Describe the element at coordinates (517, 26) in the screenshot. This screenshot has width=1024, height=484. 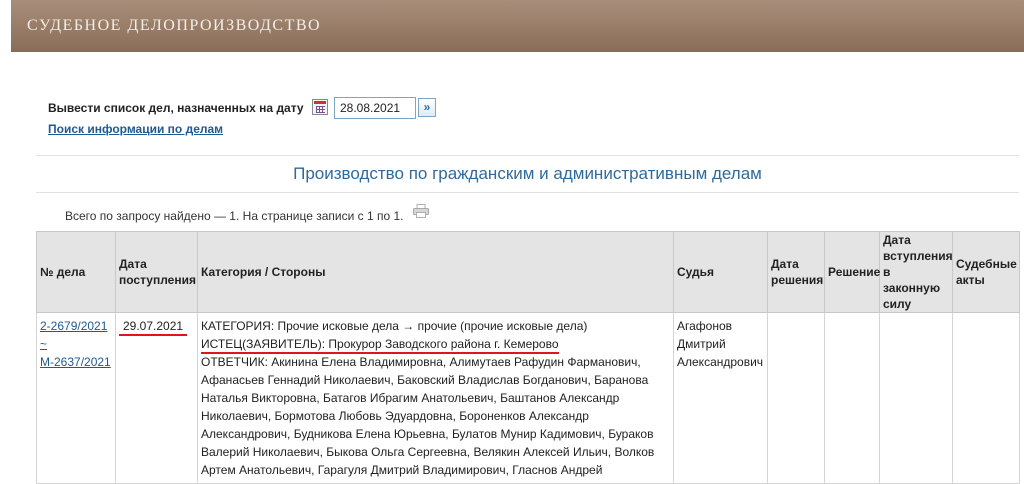
I see `site-header: СУДЕБНОЕ ДЕЛОПРОИЗВОДСТВО` at that location.